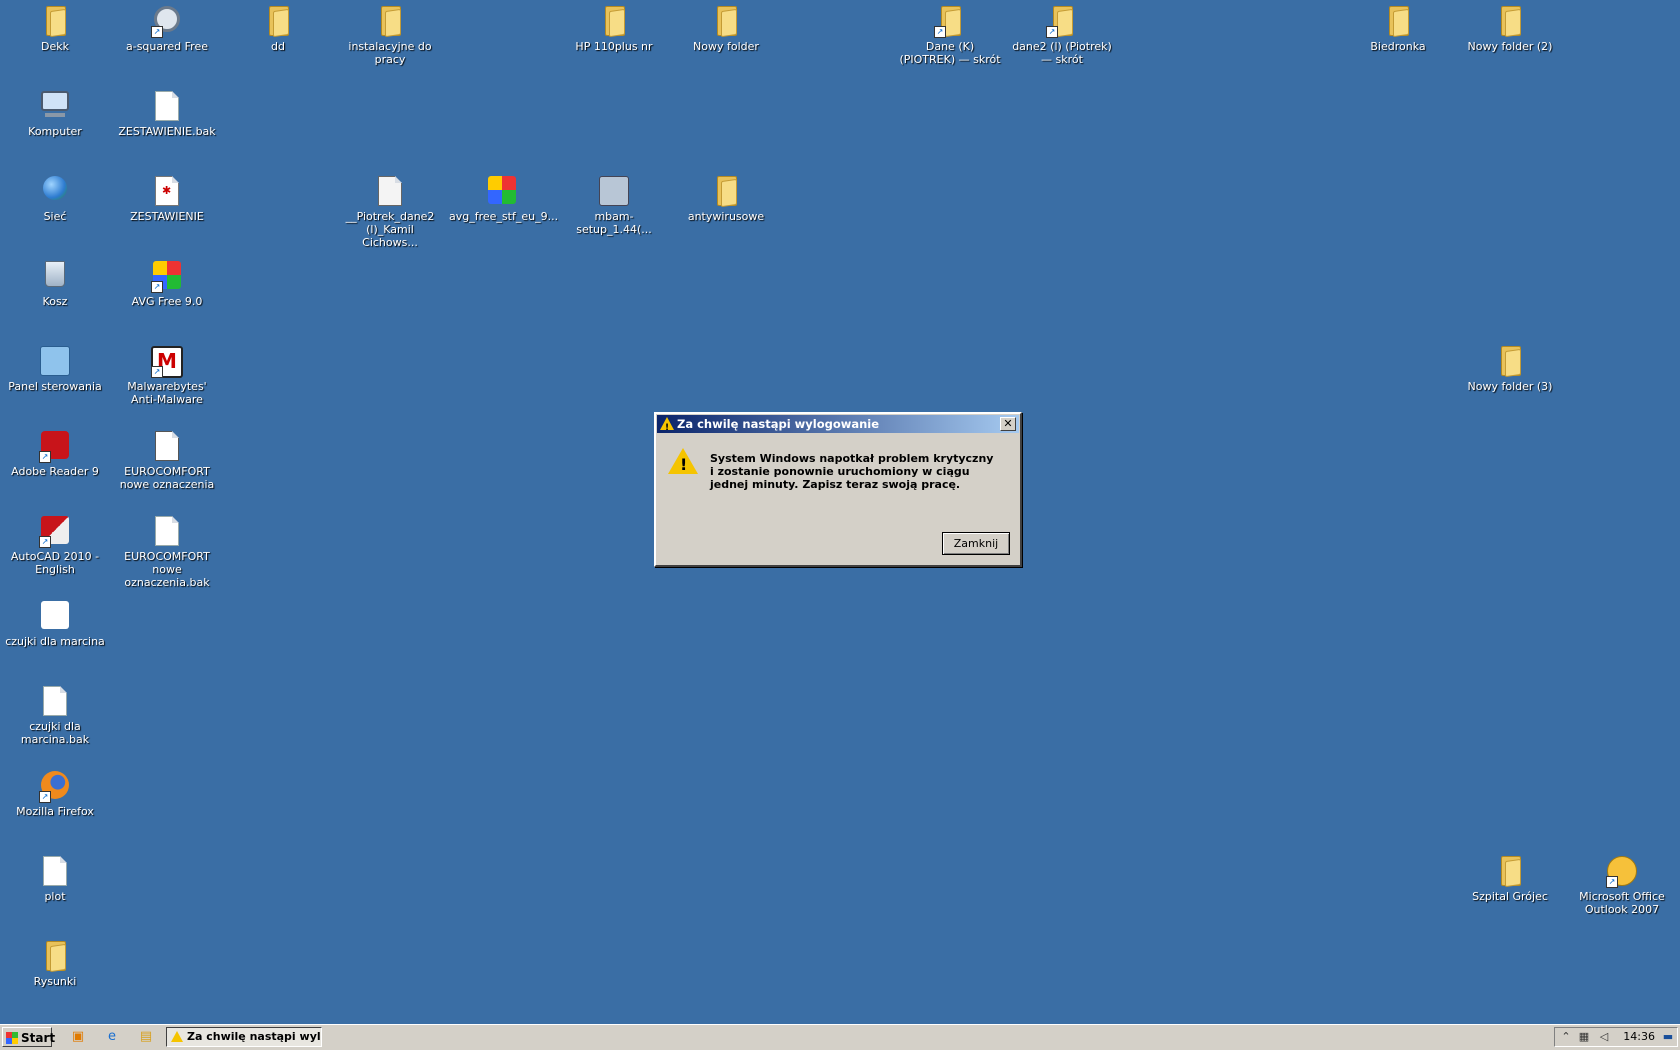  I want to click on outlook-shortcut-icon: ↗, so click(1622, 872).